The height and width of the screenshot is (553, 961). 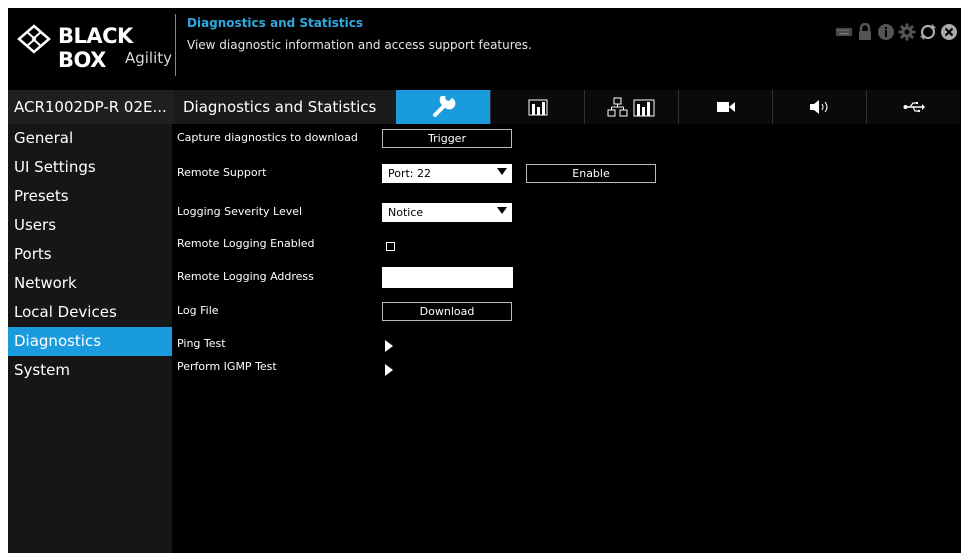 What do you see at coordinates (201, 343) in the screenshot?
I see `ping-test-label: Ping Test` at bounding box center [201, 343].